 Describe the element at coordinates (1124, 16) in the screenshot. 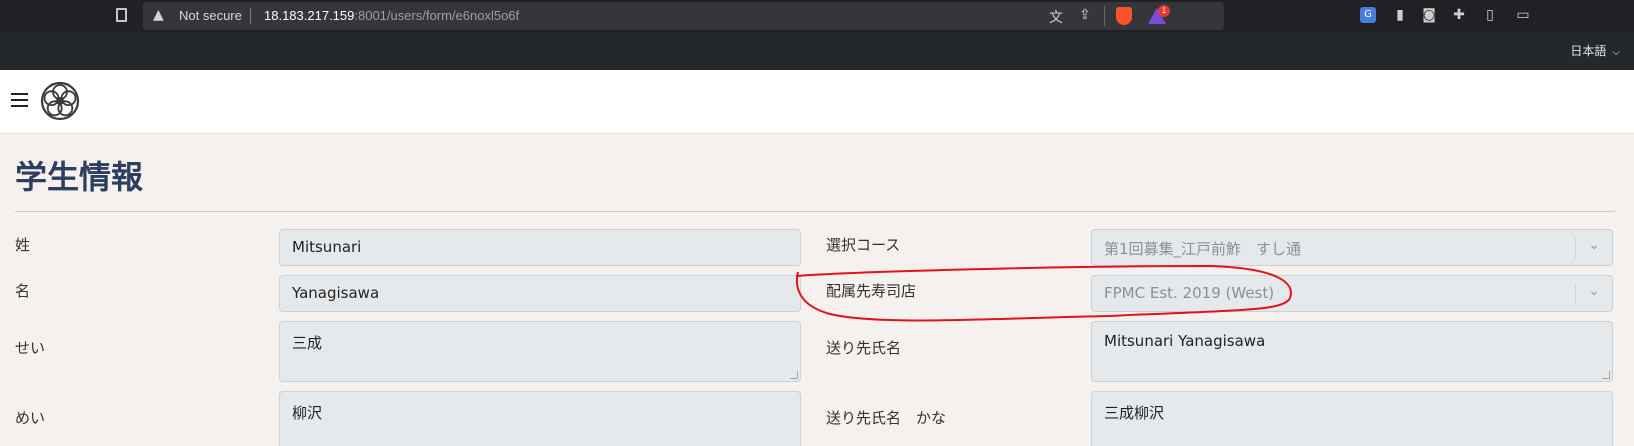

I see `brave-shield-icon` at that location.